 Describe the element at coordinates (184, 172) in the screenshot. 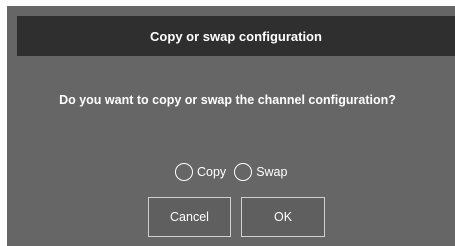

I see `copy-radio-button` at that location.